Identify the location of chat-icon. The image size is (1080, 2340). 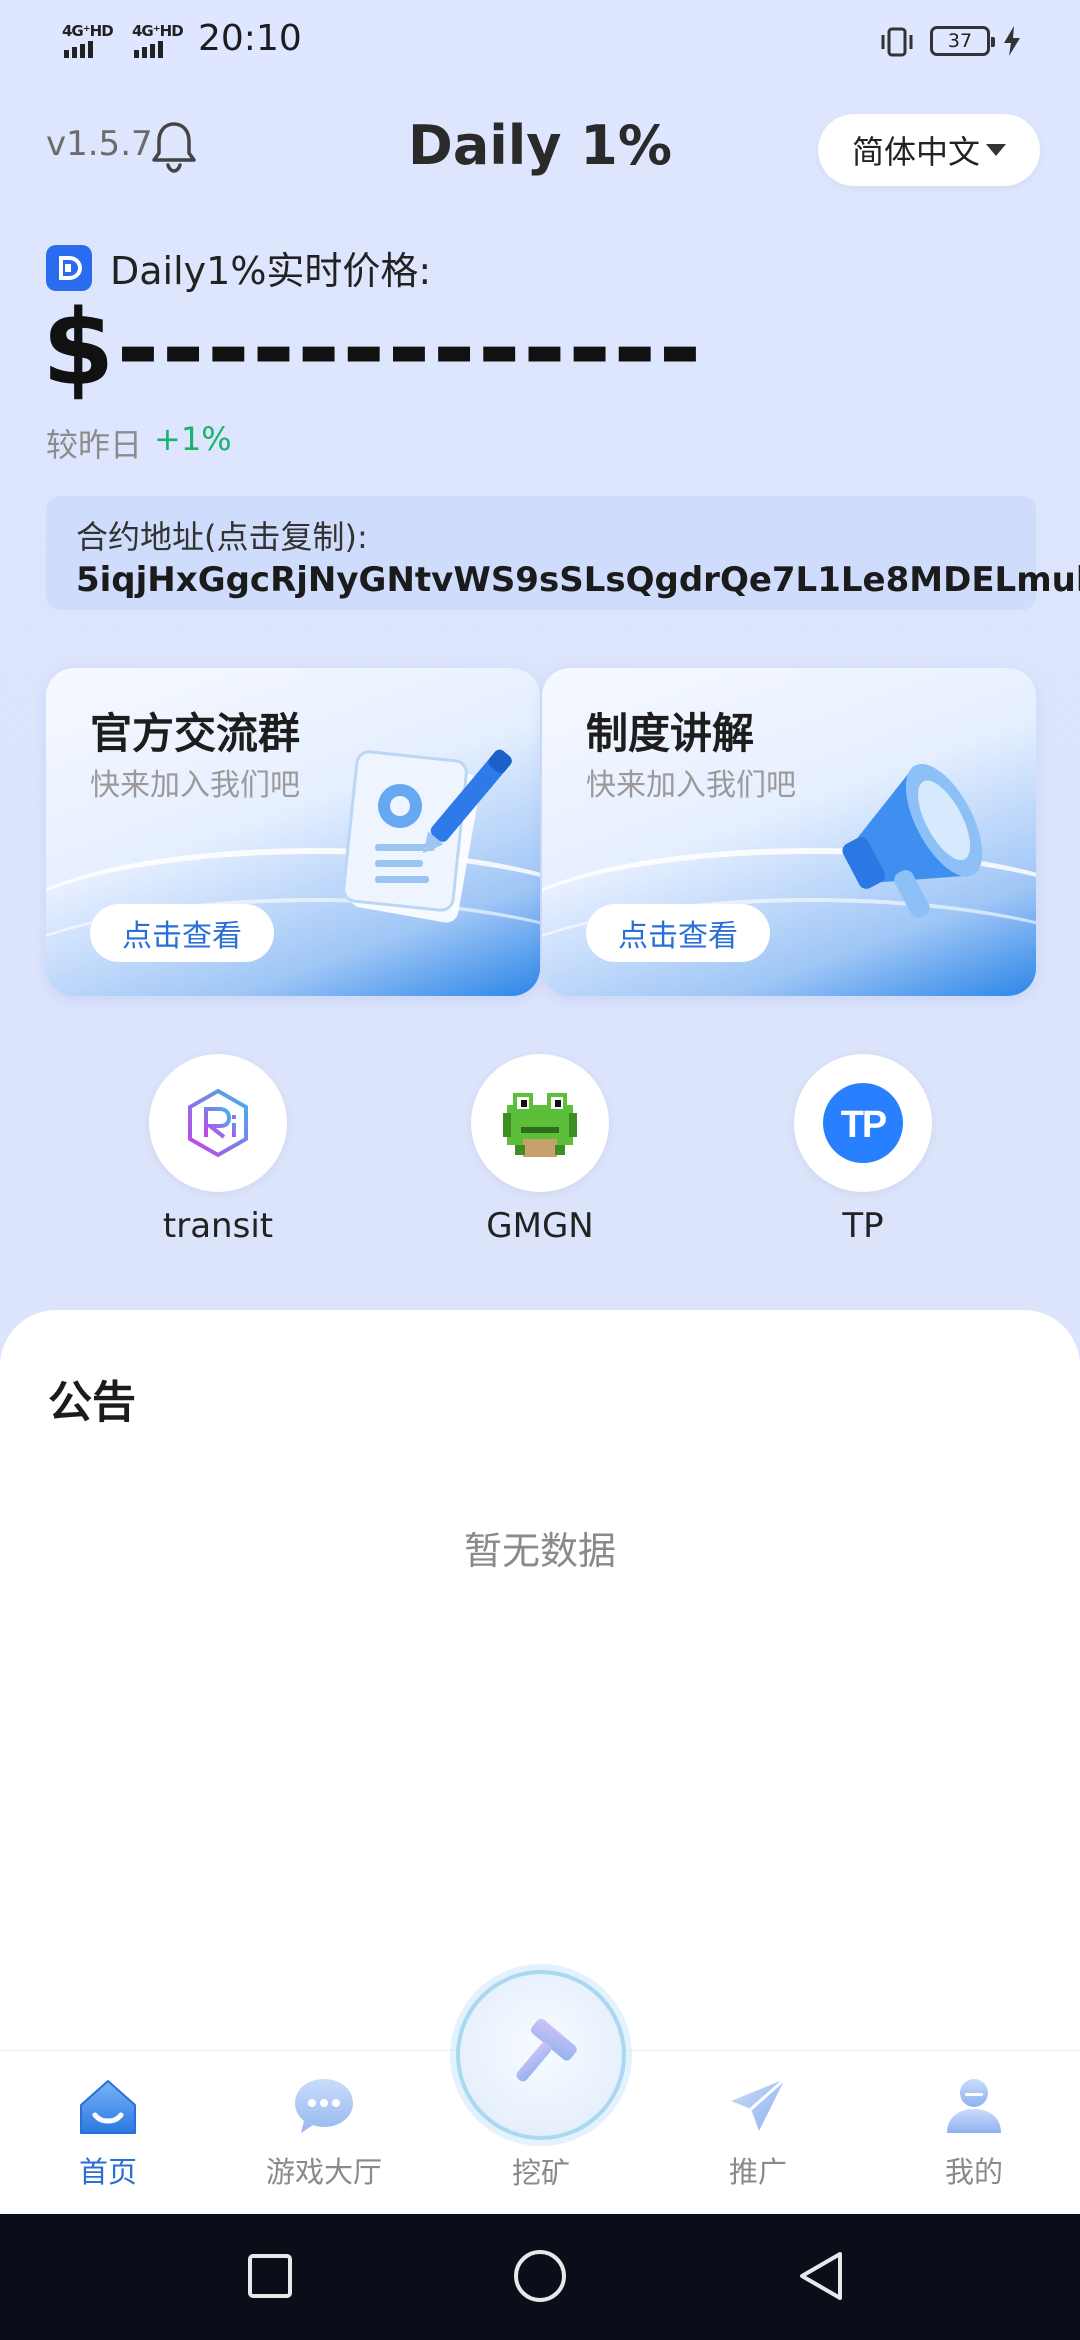
(324, 2106).